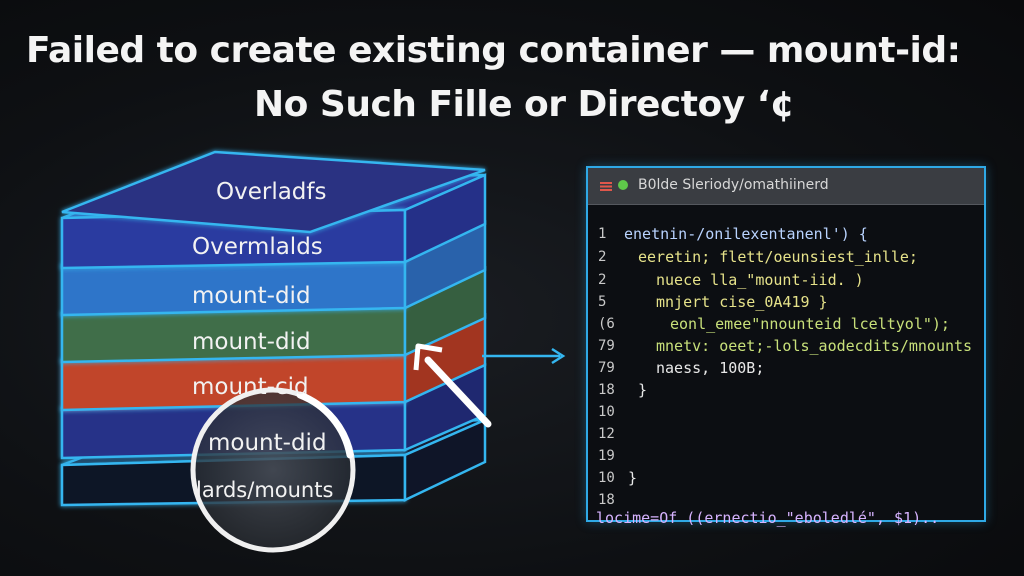 Image resolution: width=1024 pixels, height=576 pixels. I want to click on green-dot-icon, so click(623, 185).